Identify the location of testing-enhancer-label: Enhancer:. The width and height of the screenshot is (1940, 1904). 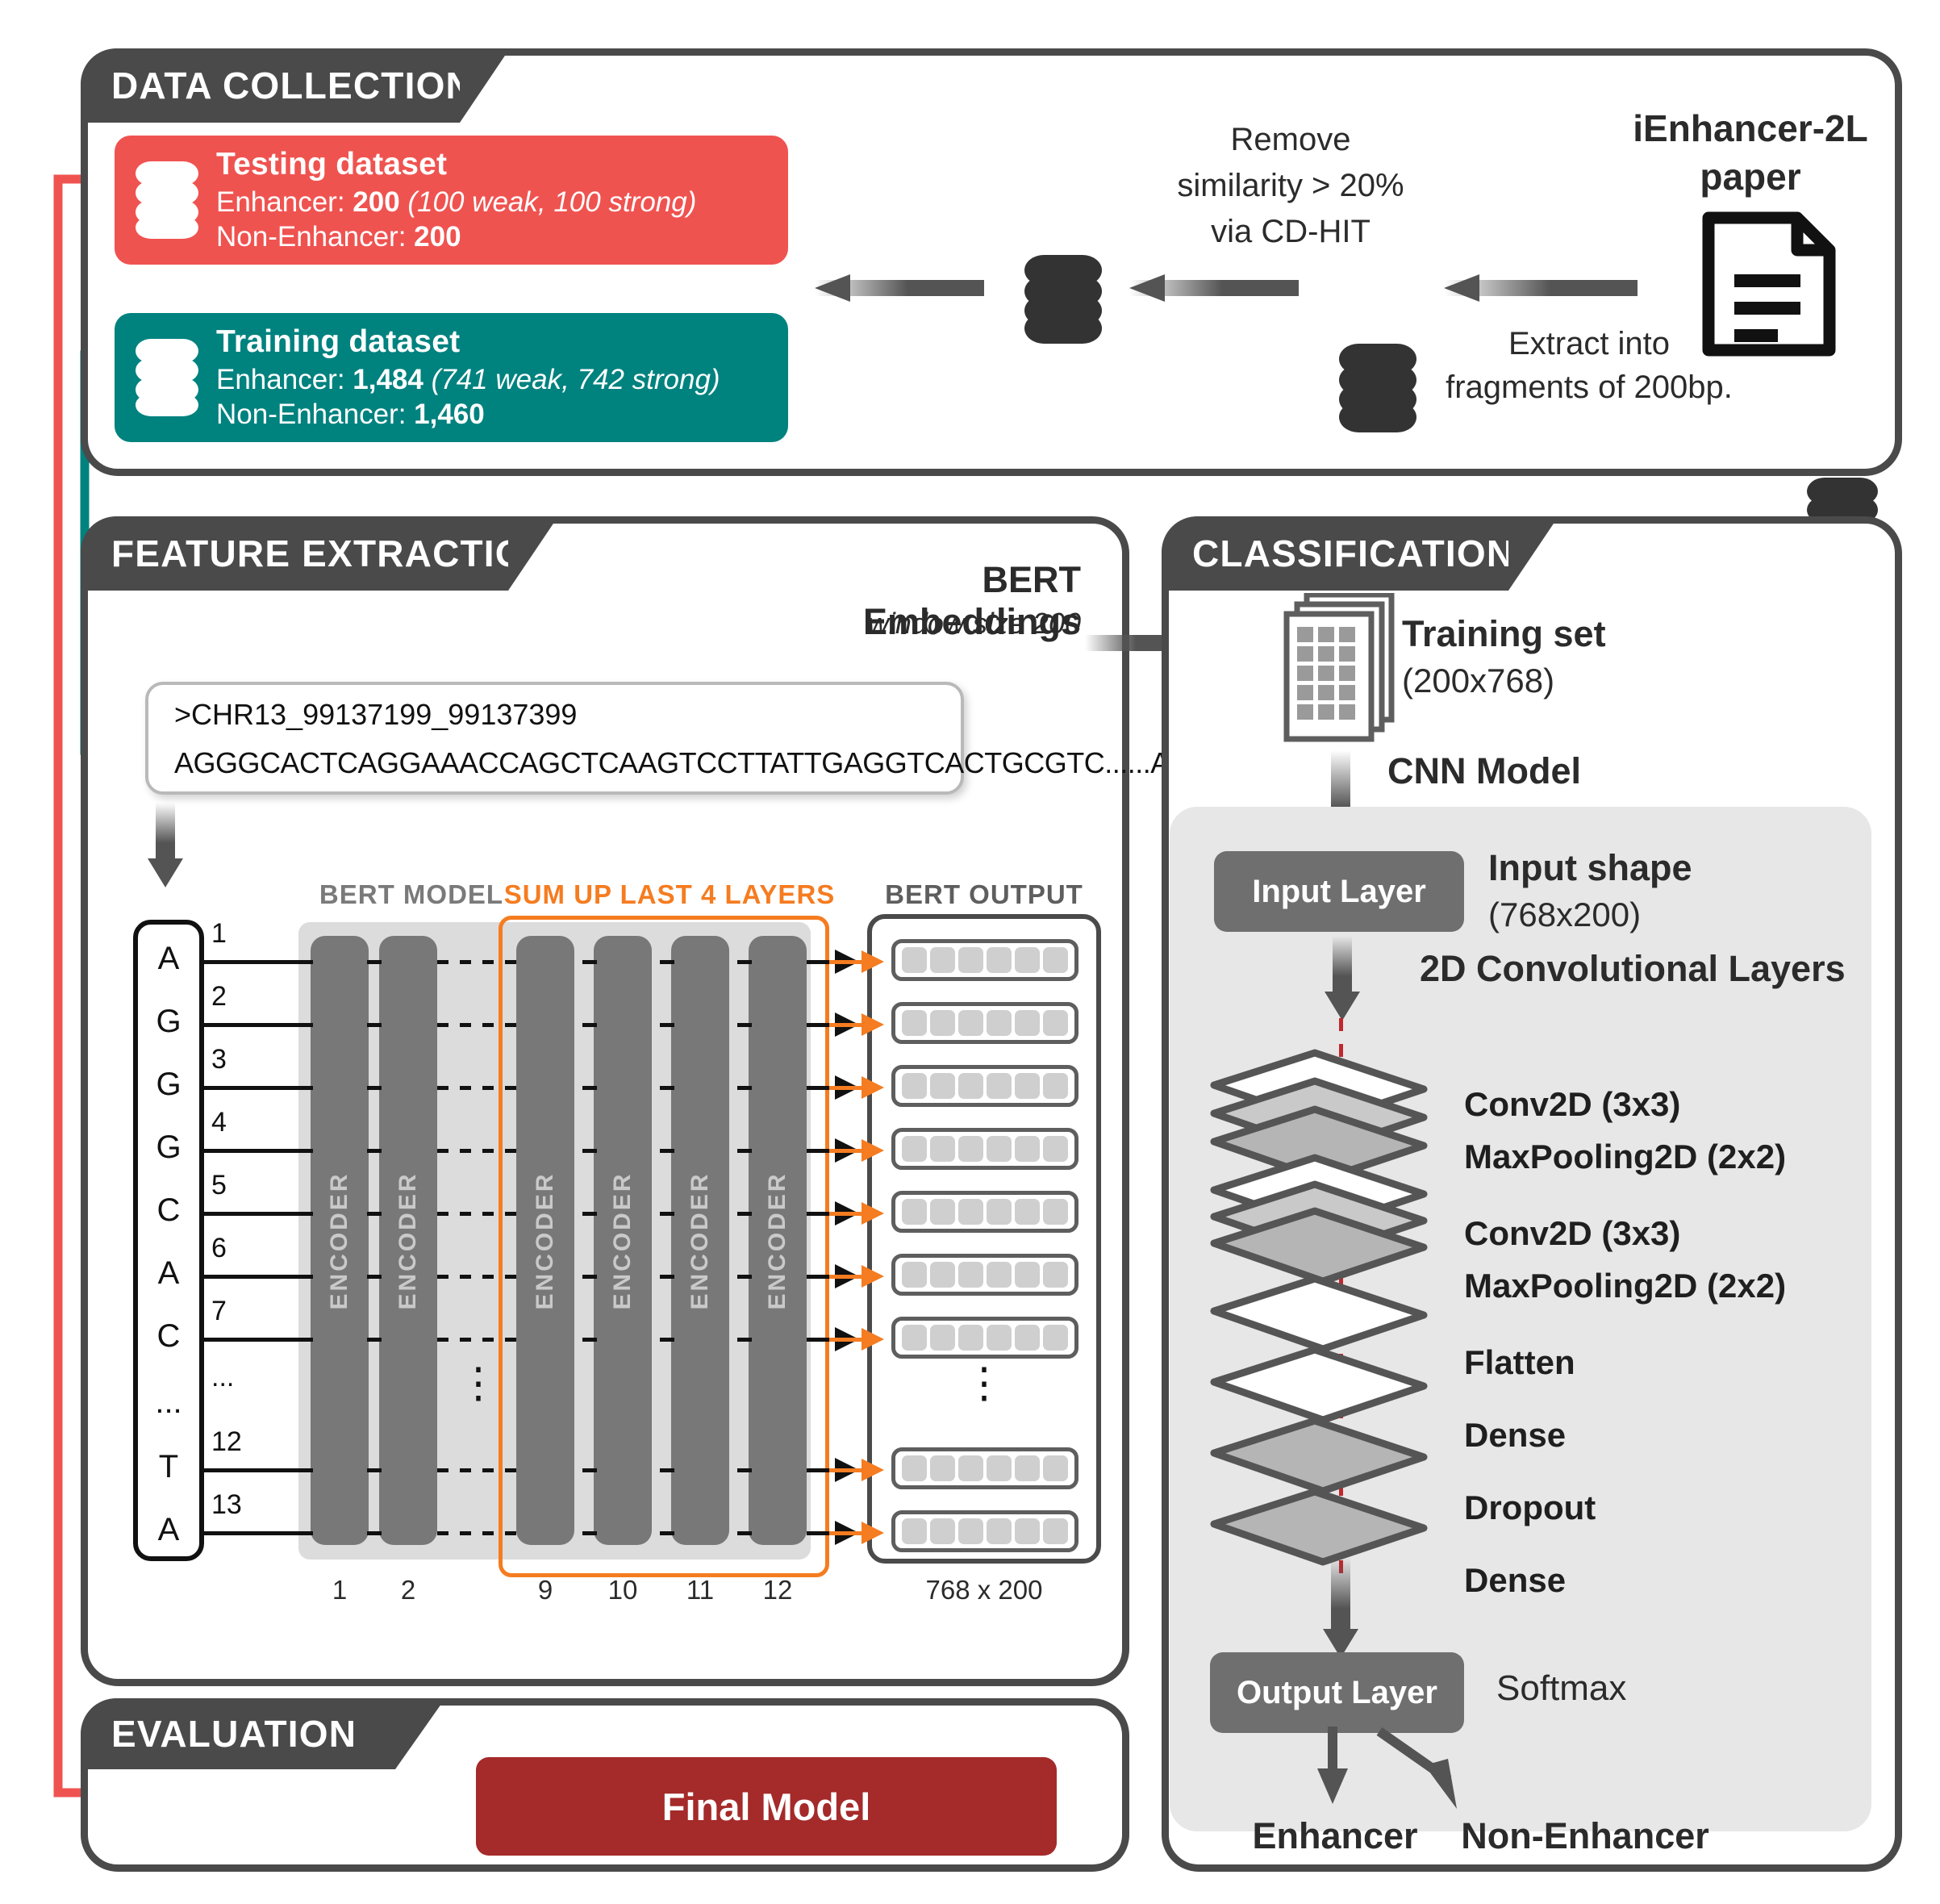
(285, 202).